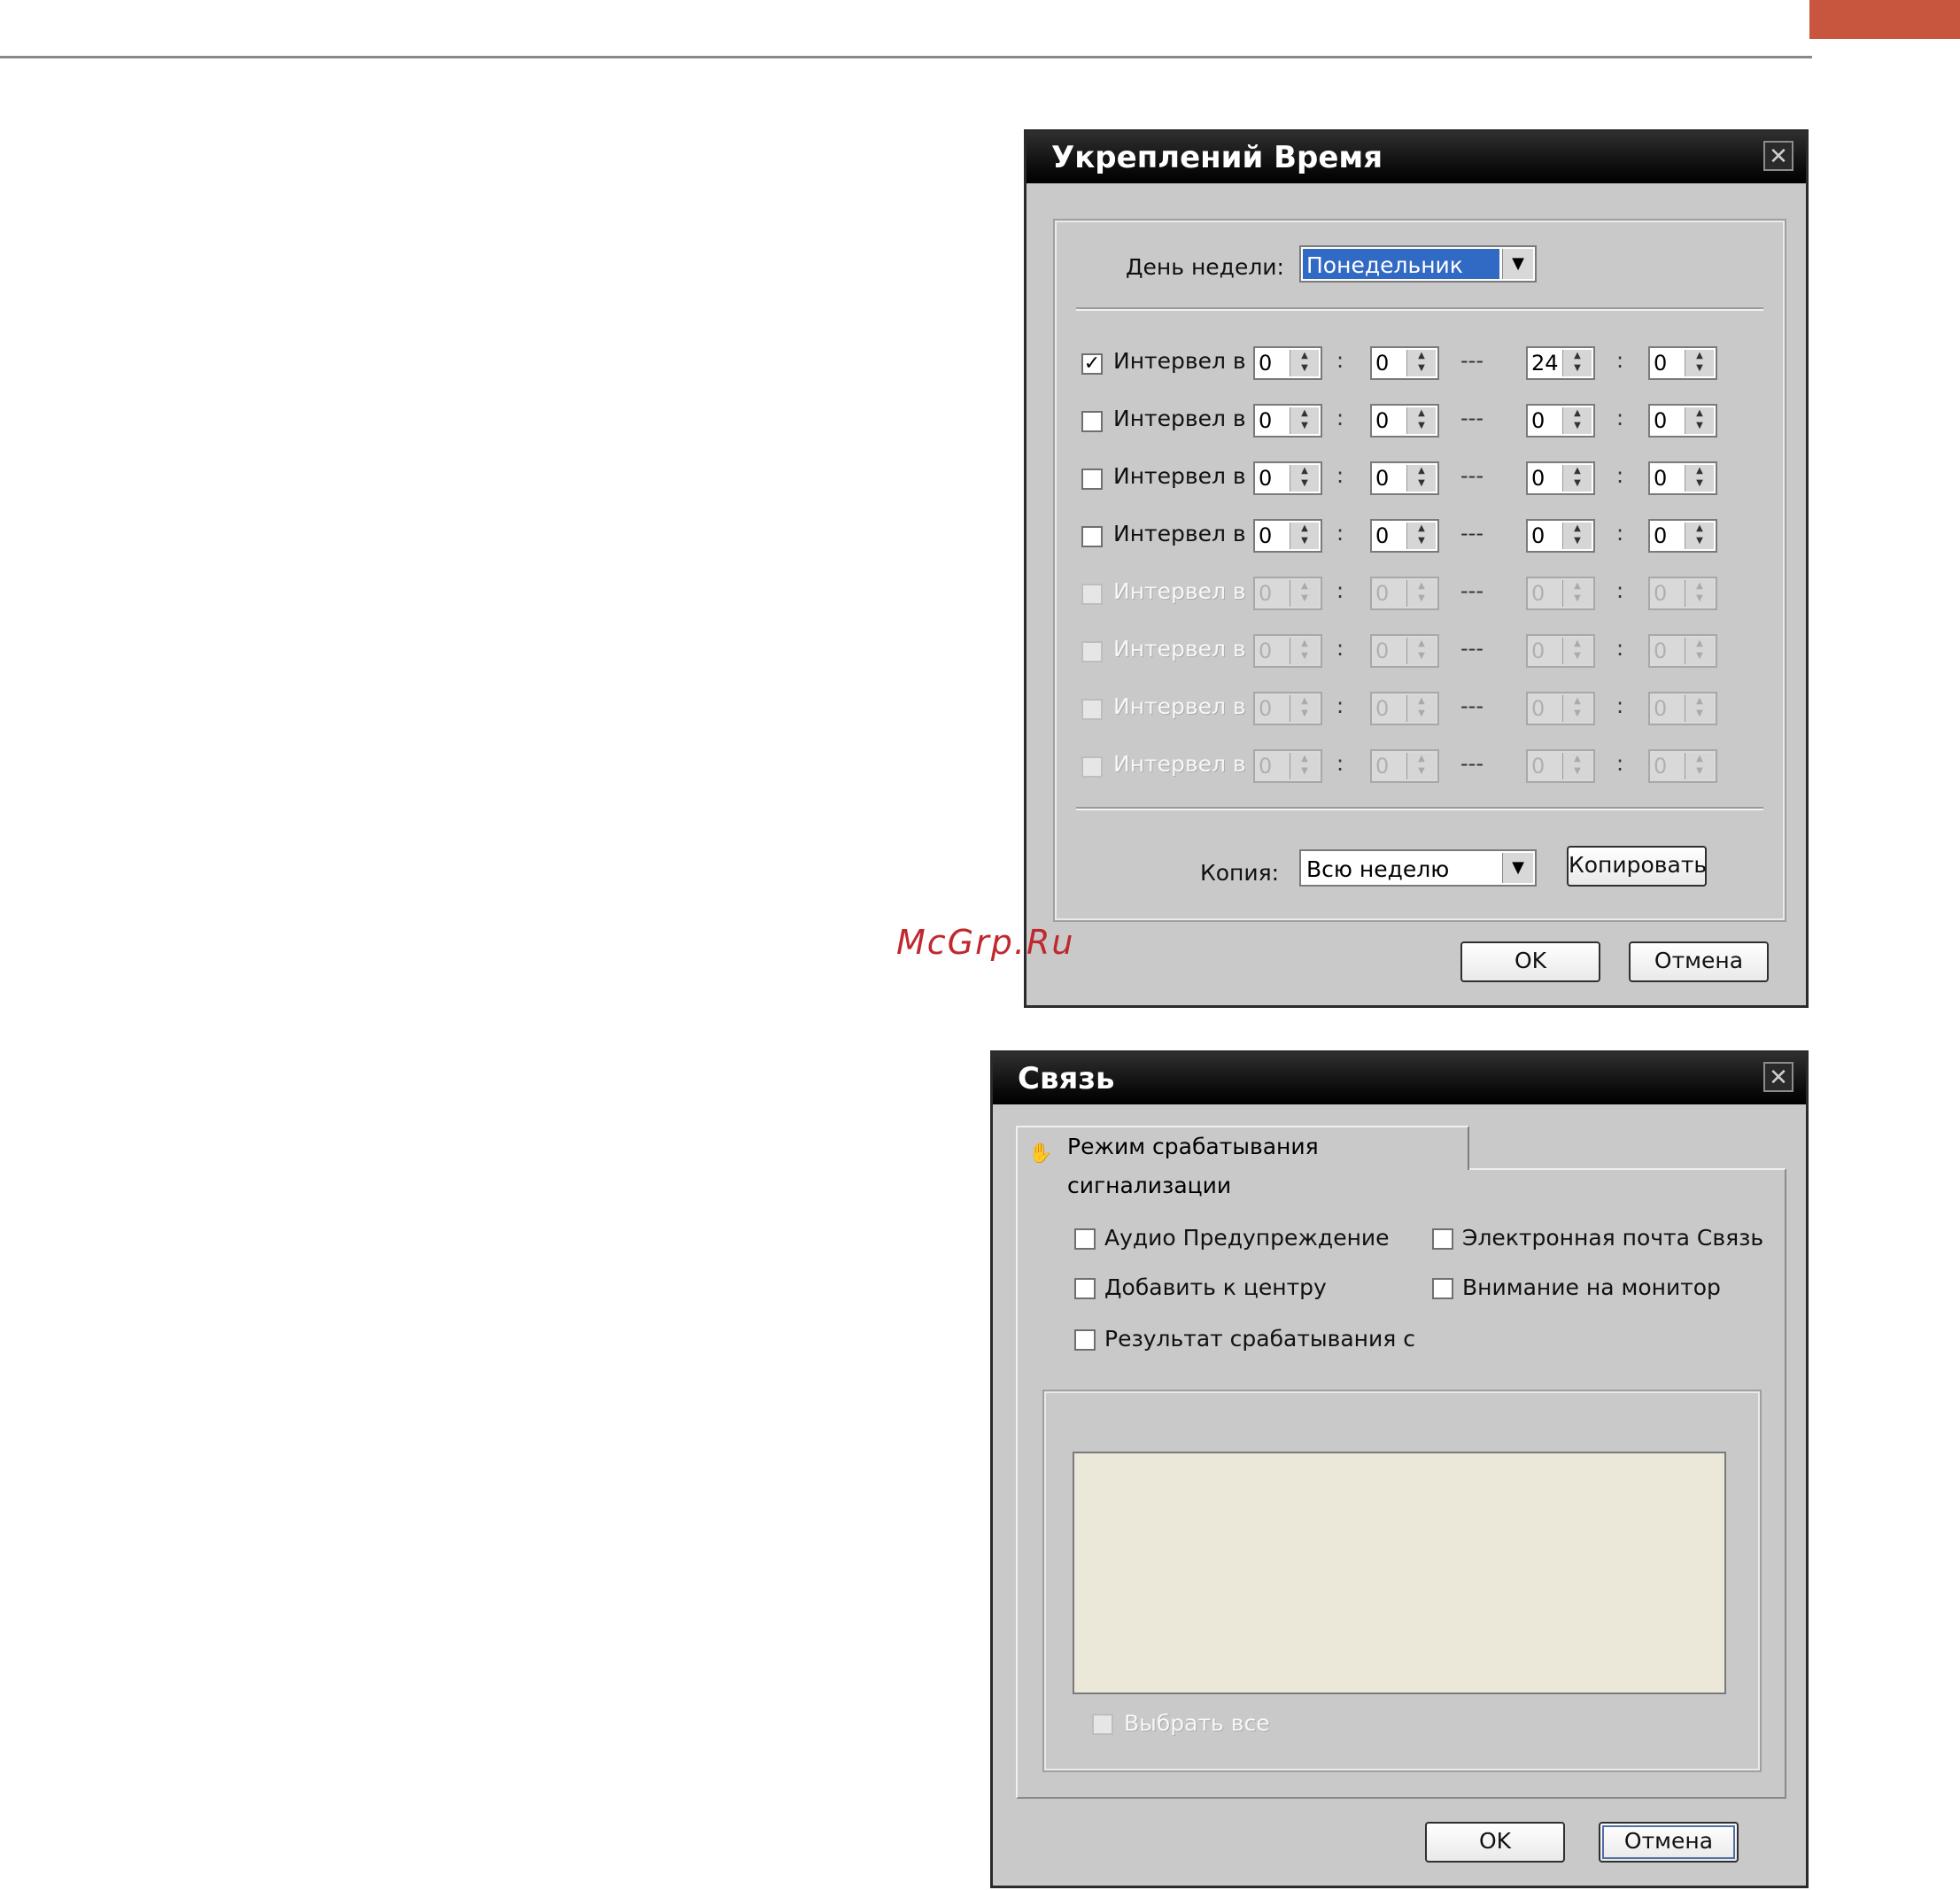  What do you see at coordinates (1442, 1239) in the screenshot?
I see `email-link-checkbox` at bounding box center [1442, 1239].